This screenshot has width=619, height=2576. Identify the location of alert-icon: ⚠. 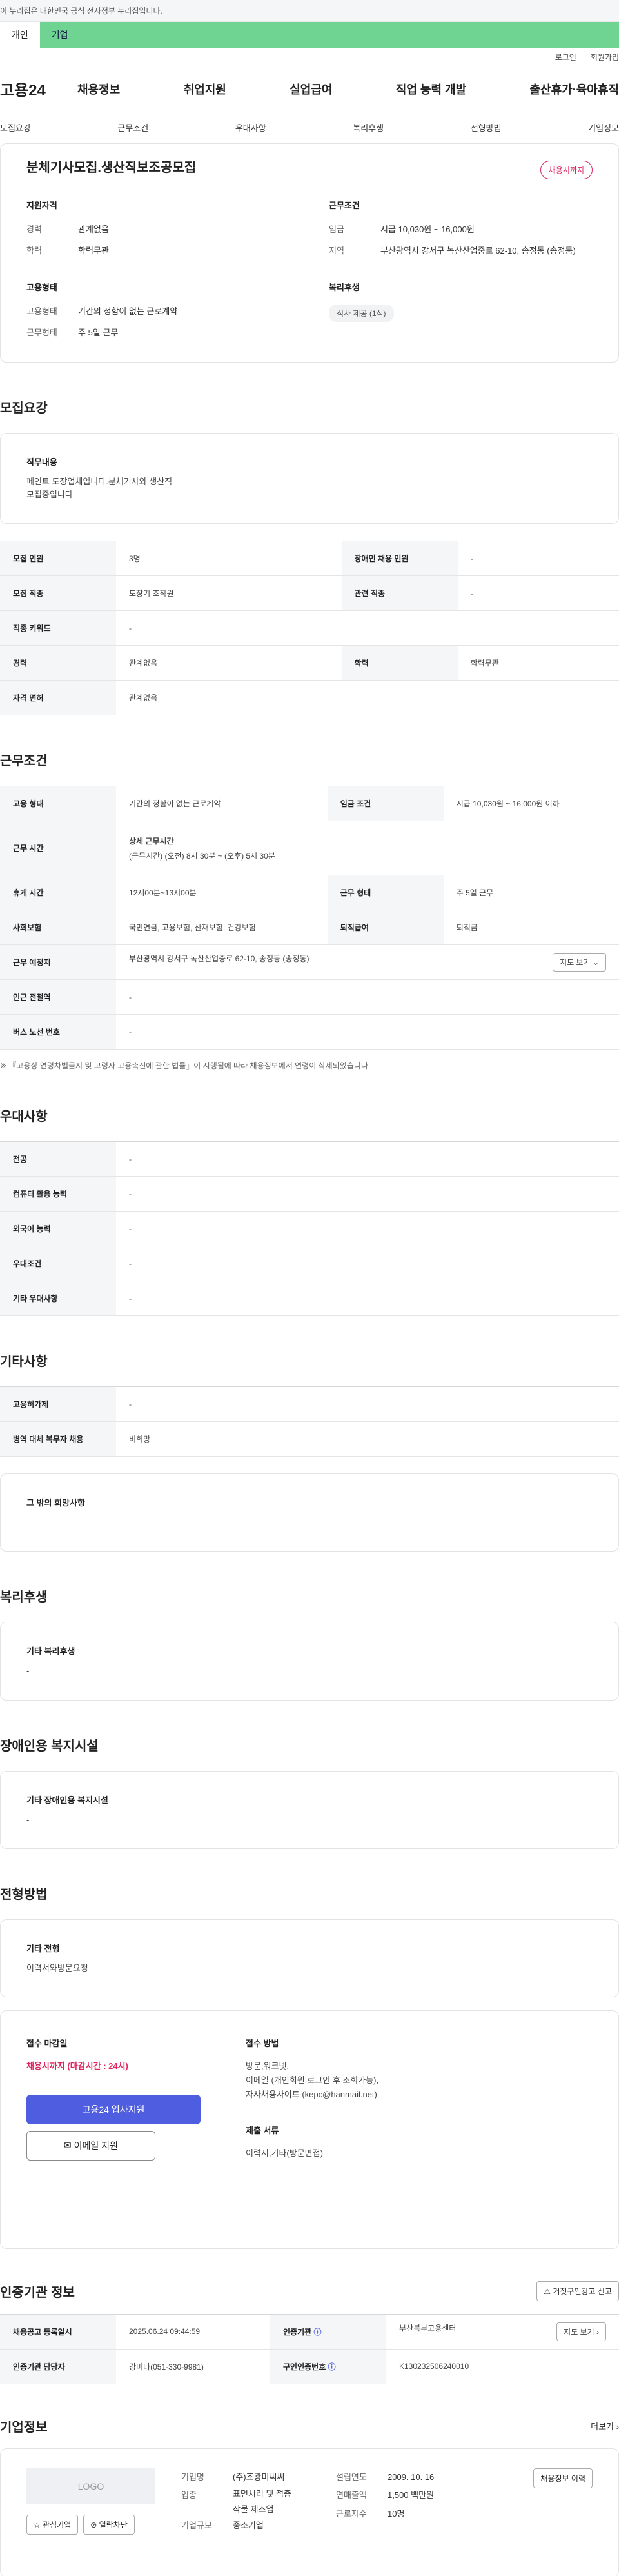
(548, 2291).